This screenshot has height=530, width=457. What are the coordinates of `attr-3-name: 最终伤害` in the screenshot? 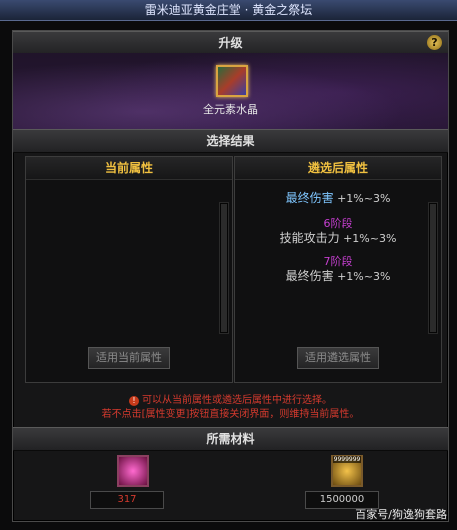 It's located at (309, 276).